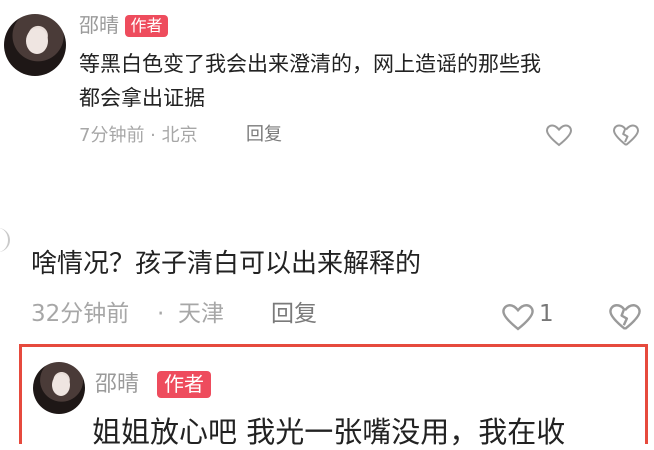 The height and width of the screenshot is (450, 654). I want to click on comment-text-partial: 姐姐放心吧 我光一张嘴没用，我在收, so click(329, 432).